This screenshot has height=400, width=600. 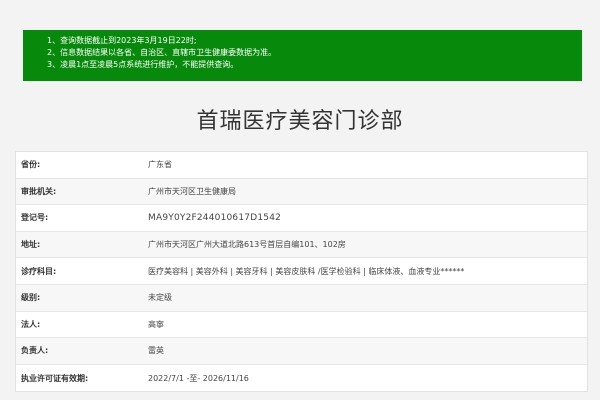 I want to click on row-value: 2022/7/1 -至- 2026/11/16, so click(x=198, y=378).